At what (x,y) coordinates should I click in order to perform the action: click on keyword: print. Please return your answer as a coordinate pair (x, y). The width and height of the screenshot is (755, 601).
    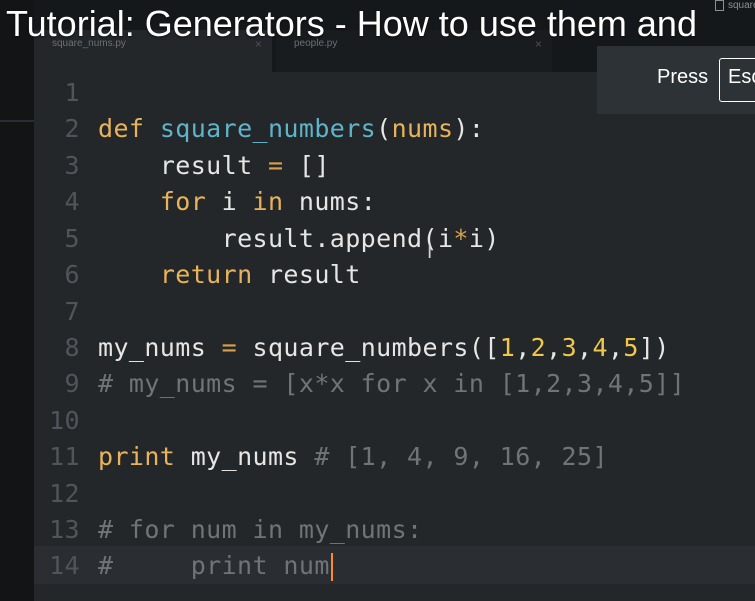
    Looking at the image, I should click on (137, 456).